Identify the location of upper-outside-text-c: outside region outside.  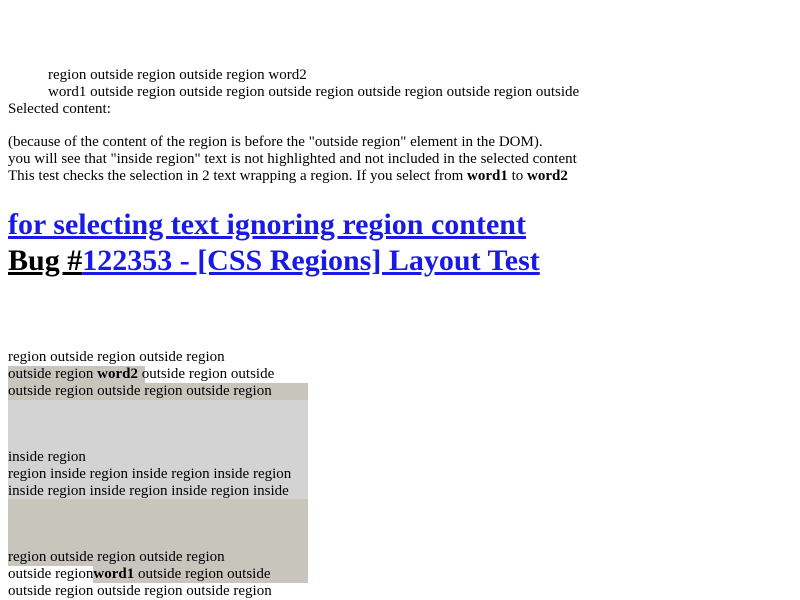
(206, 374).